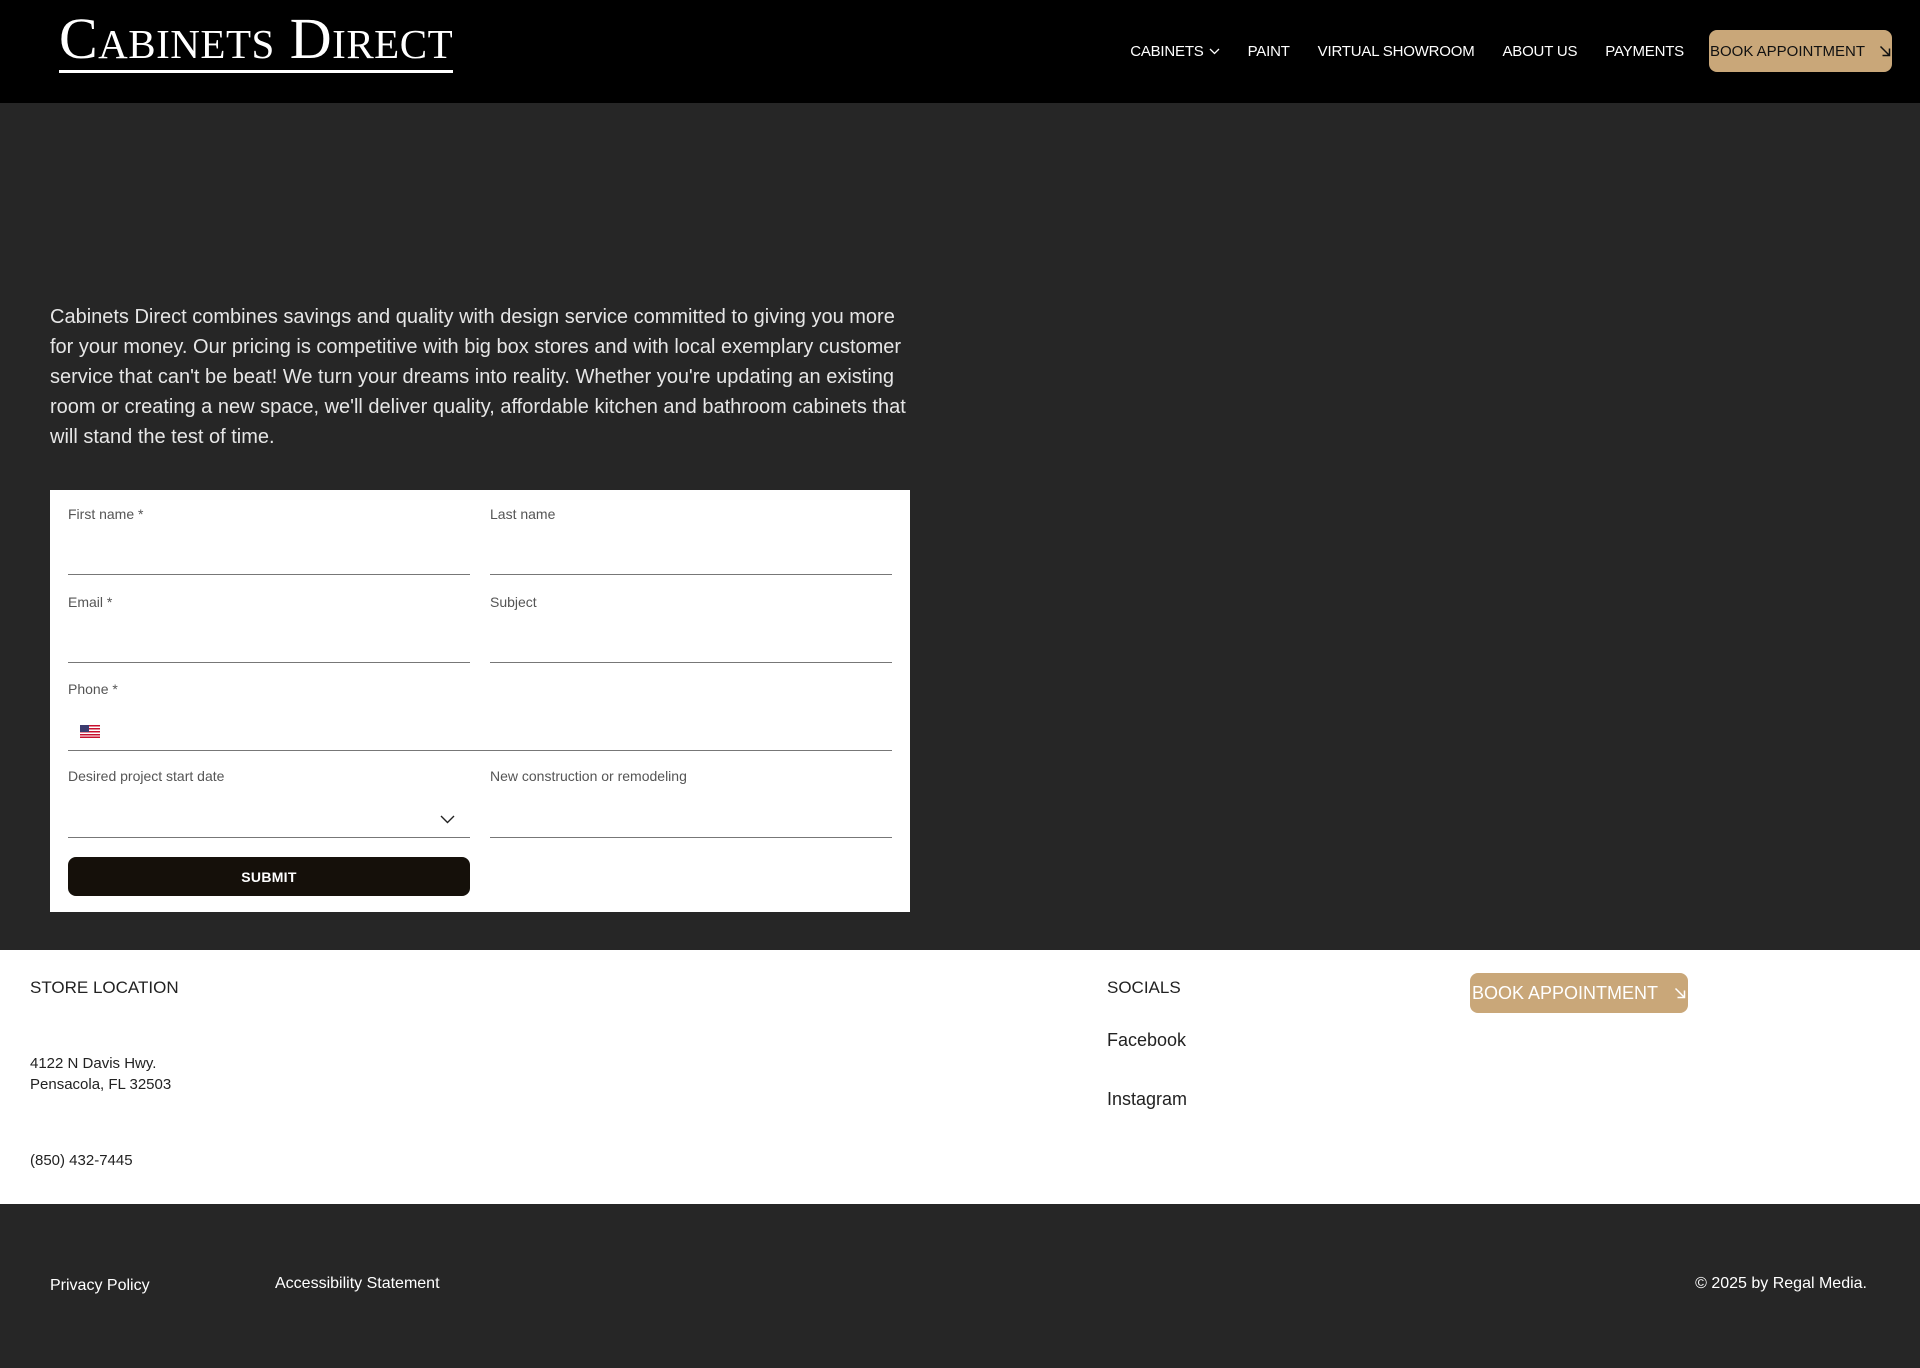 The height and width of the screenshot is (1368, 1920). What do you see at coordinates (269, 644) in the screenshot?
I see `email-input` at bounding box center [269, 644].